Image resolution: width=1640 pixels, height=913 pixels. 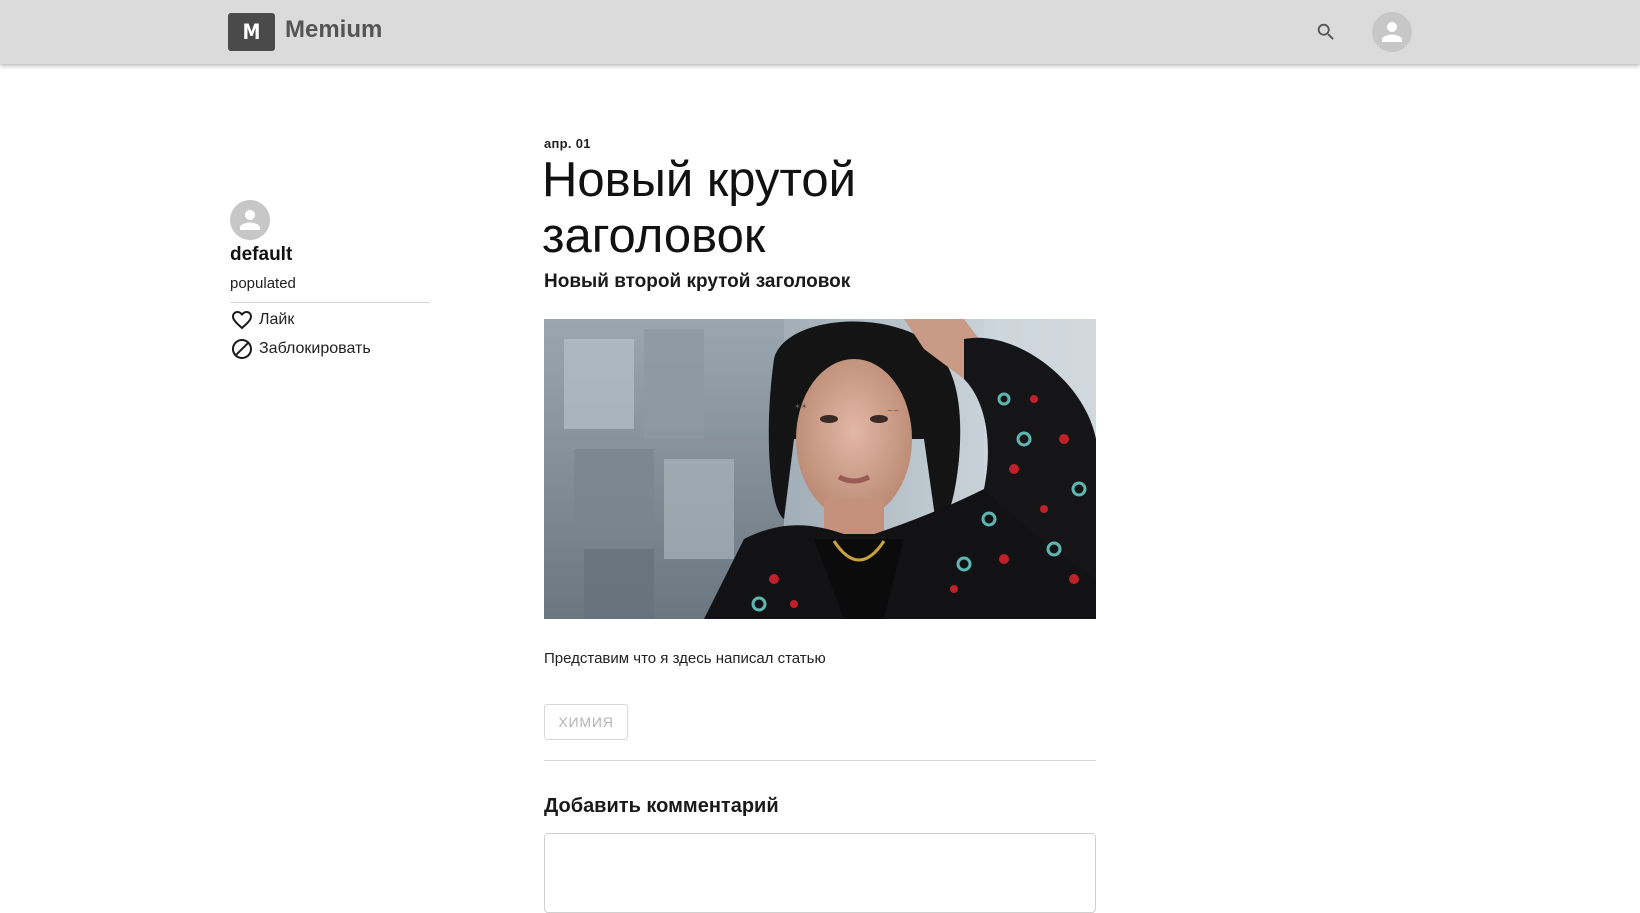 What do you see at coordinates (586, 722) in the screenshot?
I see `tag-chip: ХИМИЯ` at bounding box center [586, 722].